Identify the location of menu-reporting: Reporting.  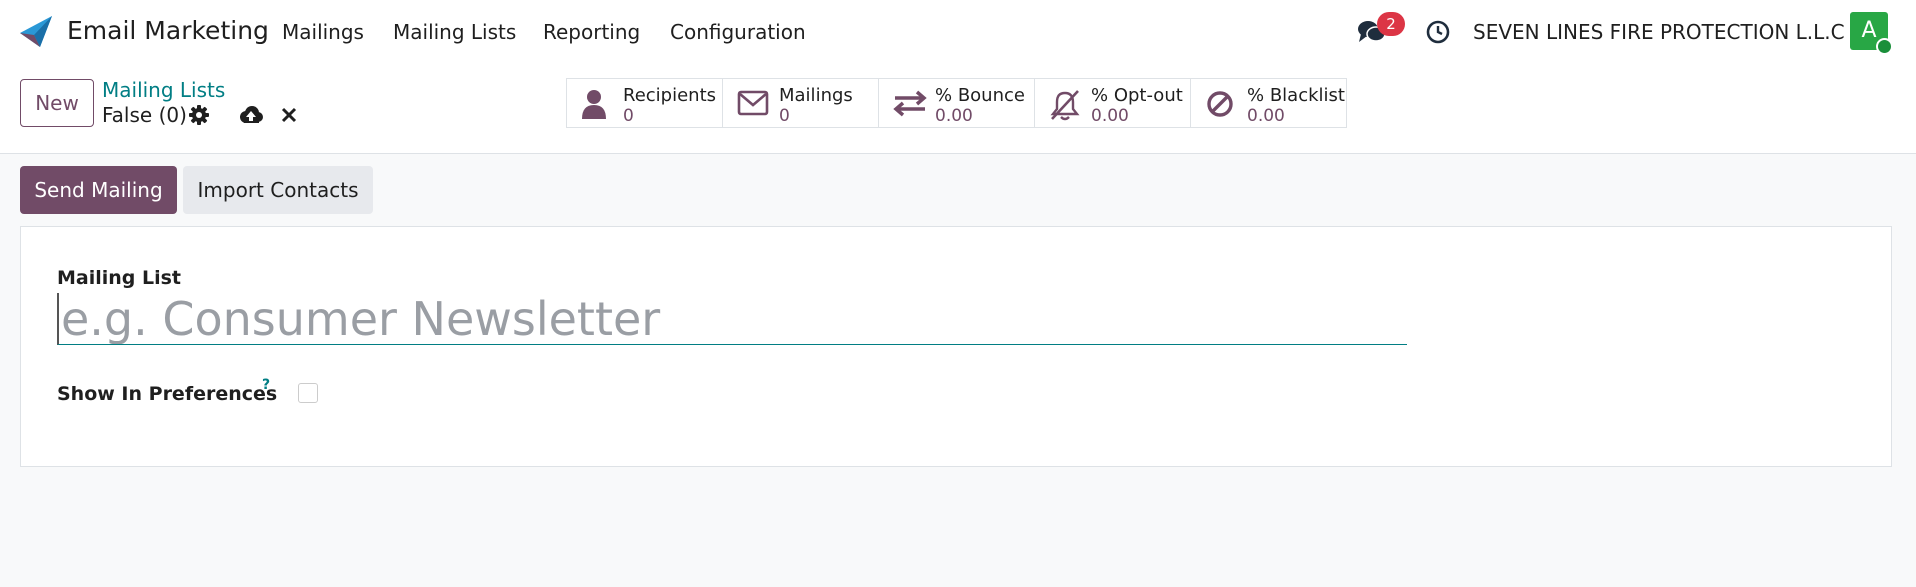
(591, 32).